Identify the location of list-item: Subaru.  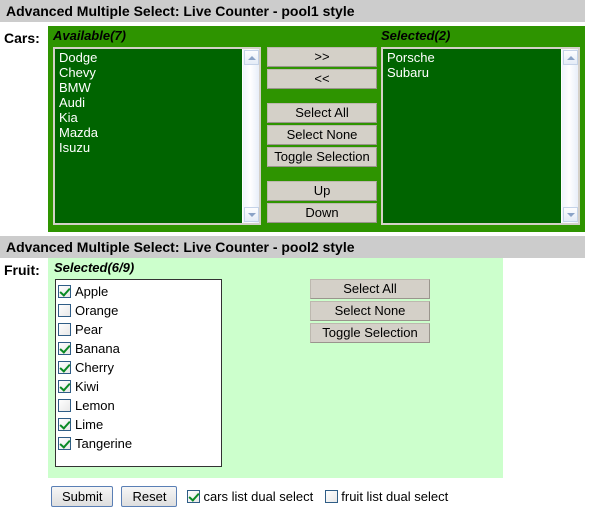
(472, 72).